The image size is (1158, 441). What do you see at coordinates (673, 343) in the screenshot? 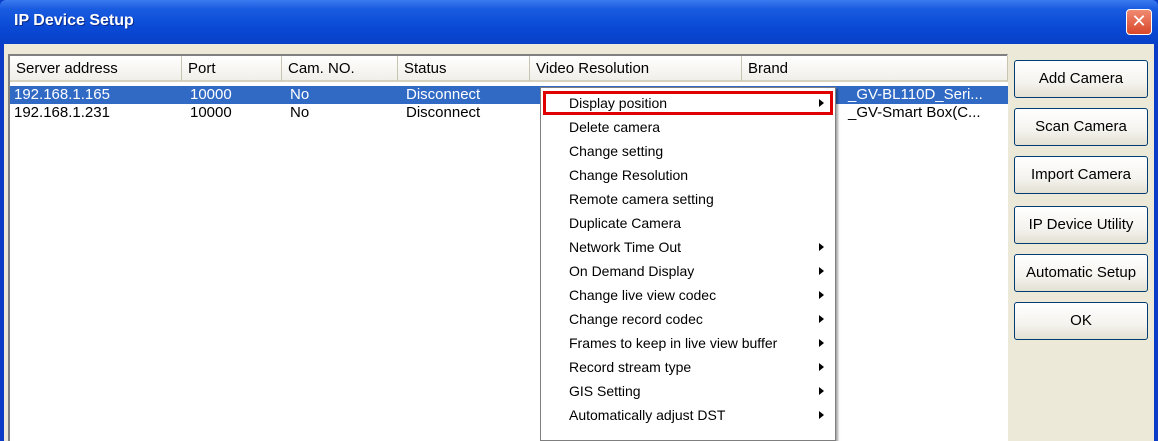
I see `menu-item-label: Frames to keep in live view buffer` at bounding box center [673, 343].